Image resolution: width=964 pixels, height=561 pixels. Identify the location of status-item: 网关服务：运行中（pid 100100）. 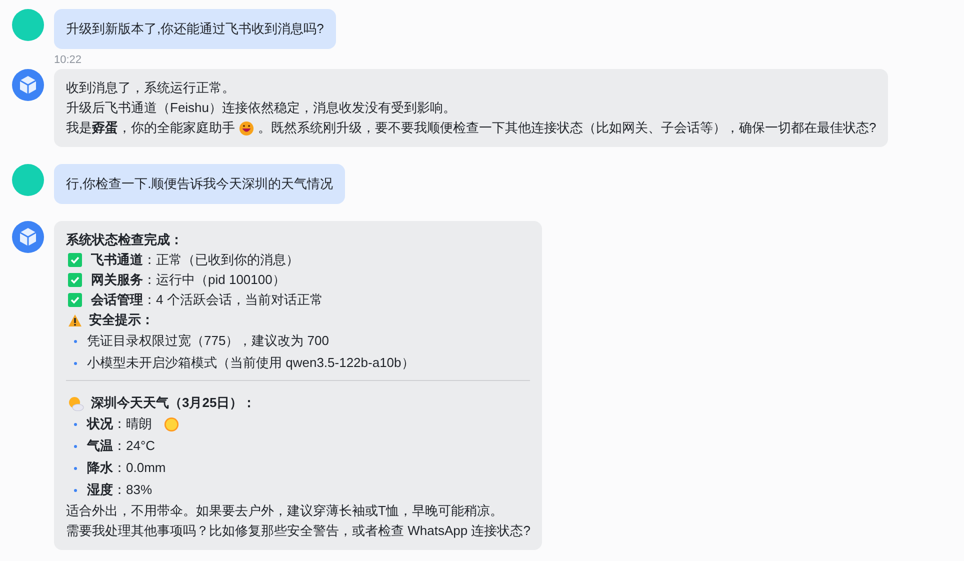
(188, 280).